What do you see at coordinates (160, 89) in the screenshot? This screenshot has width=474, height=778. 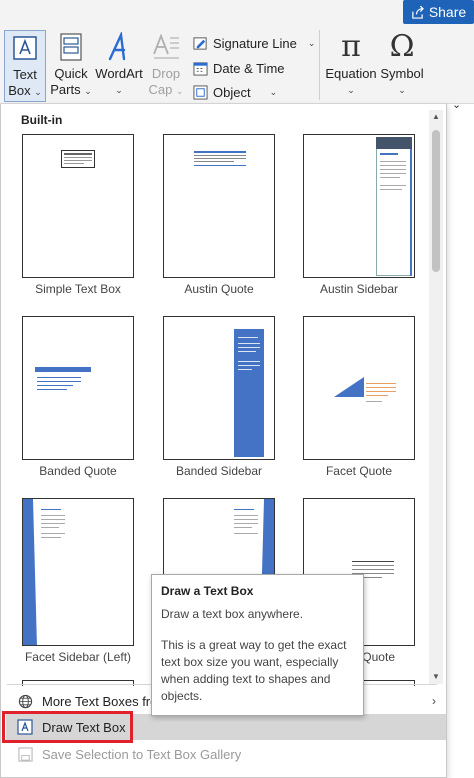 I see `drop-cap-label-2: Cap` at bounding box center [160, 89].